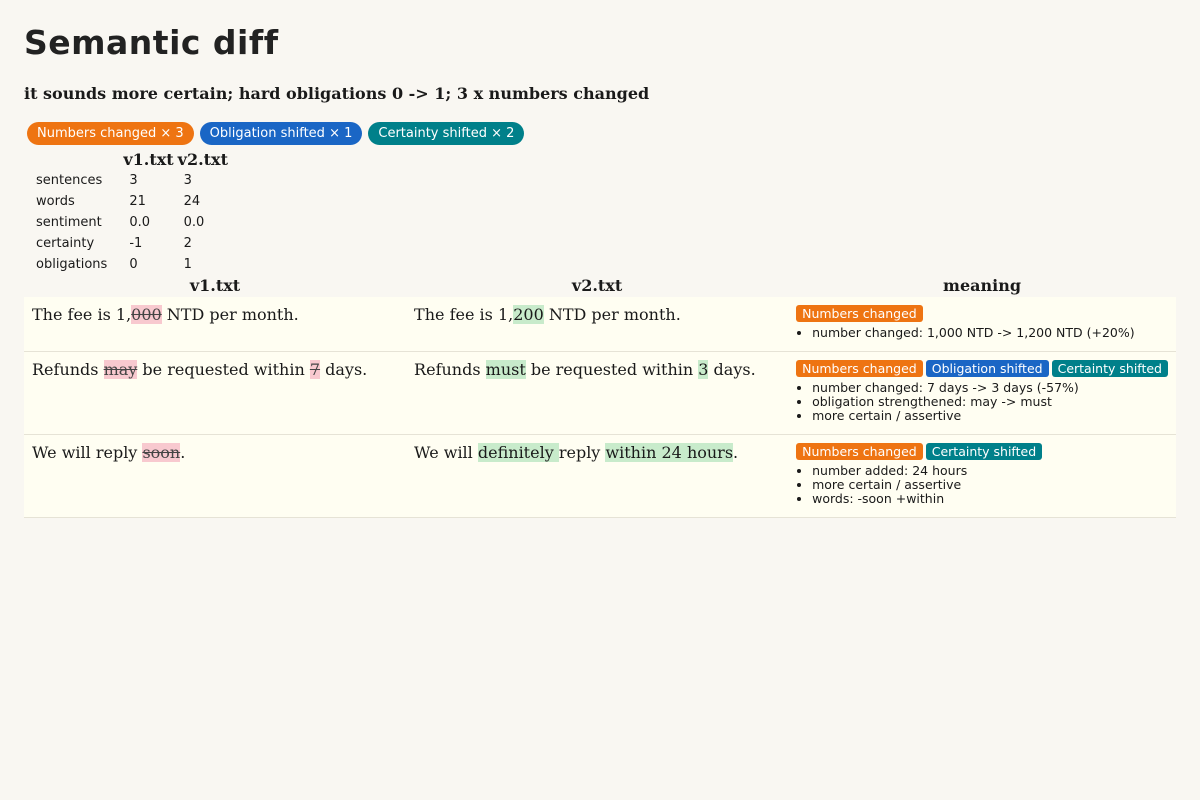  What do you see at coordinates (187, 180) in the screenshot?
I see `stats-v2-value: 3` at bounding box center [187, 180].